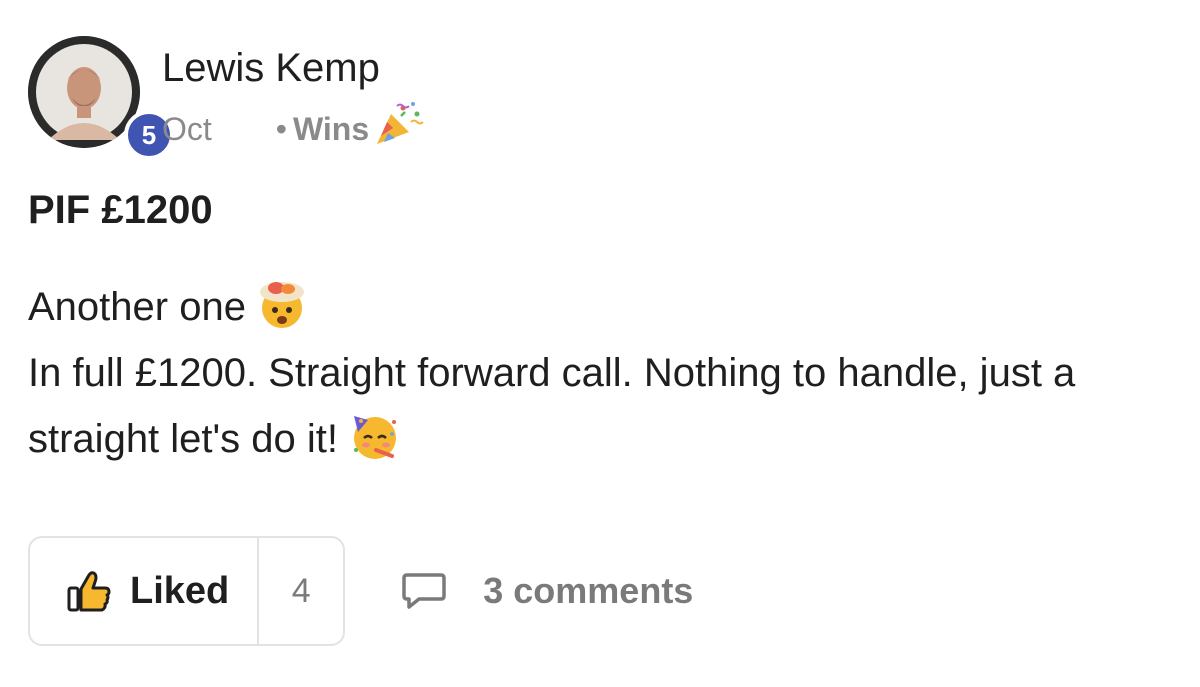 The image size is (1200, 687). Describe the element at coordinates (399, 124) in the screenshot. I see `party-popper-icon` at that location.